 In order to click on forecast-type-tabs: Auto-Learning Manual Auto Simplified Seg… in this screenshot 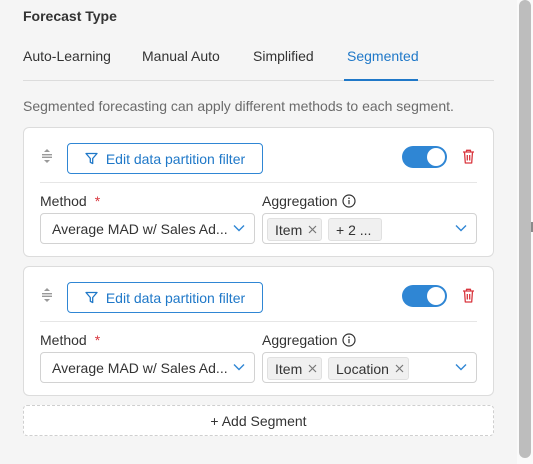, I will do `click(258, 60)`.